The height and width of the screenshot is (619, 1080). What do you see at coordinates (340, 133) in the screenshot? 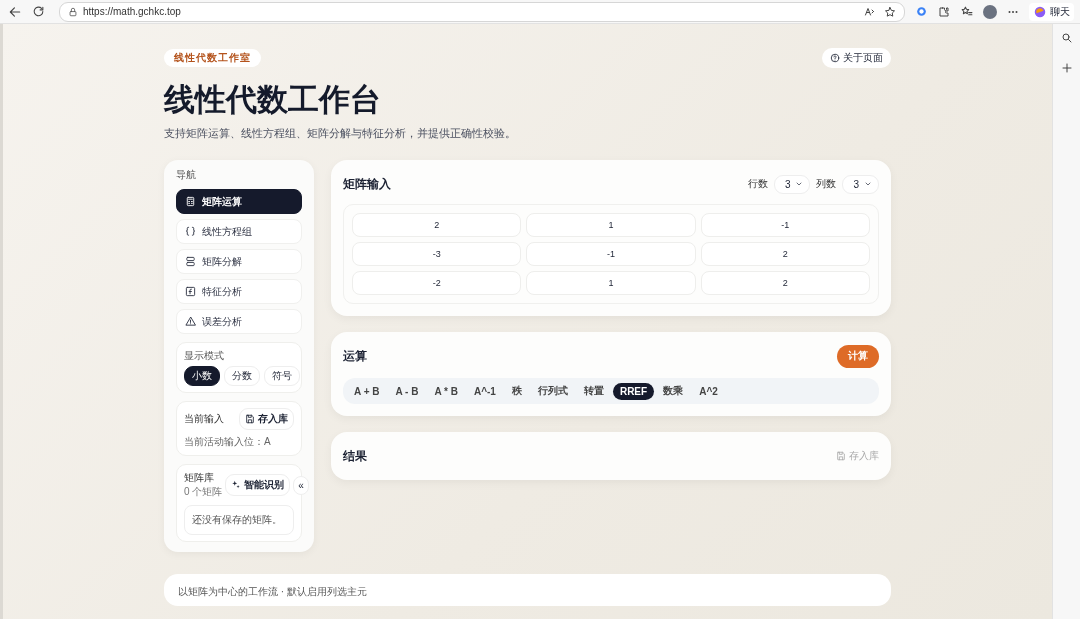
I see `page-subtitle: 支持矩阵运算、线性方程组、矩阵分解与特征分析，并提供正确性校验。` at bounding box center [340, 133].